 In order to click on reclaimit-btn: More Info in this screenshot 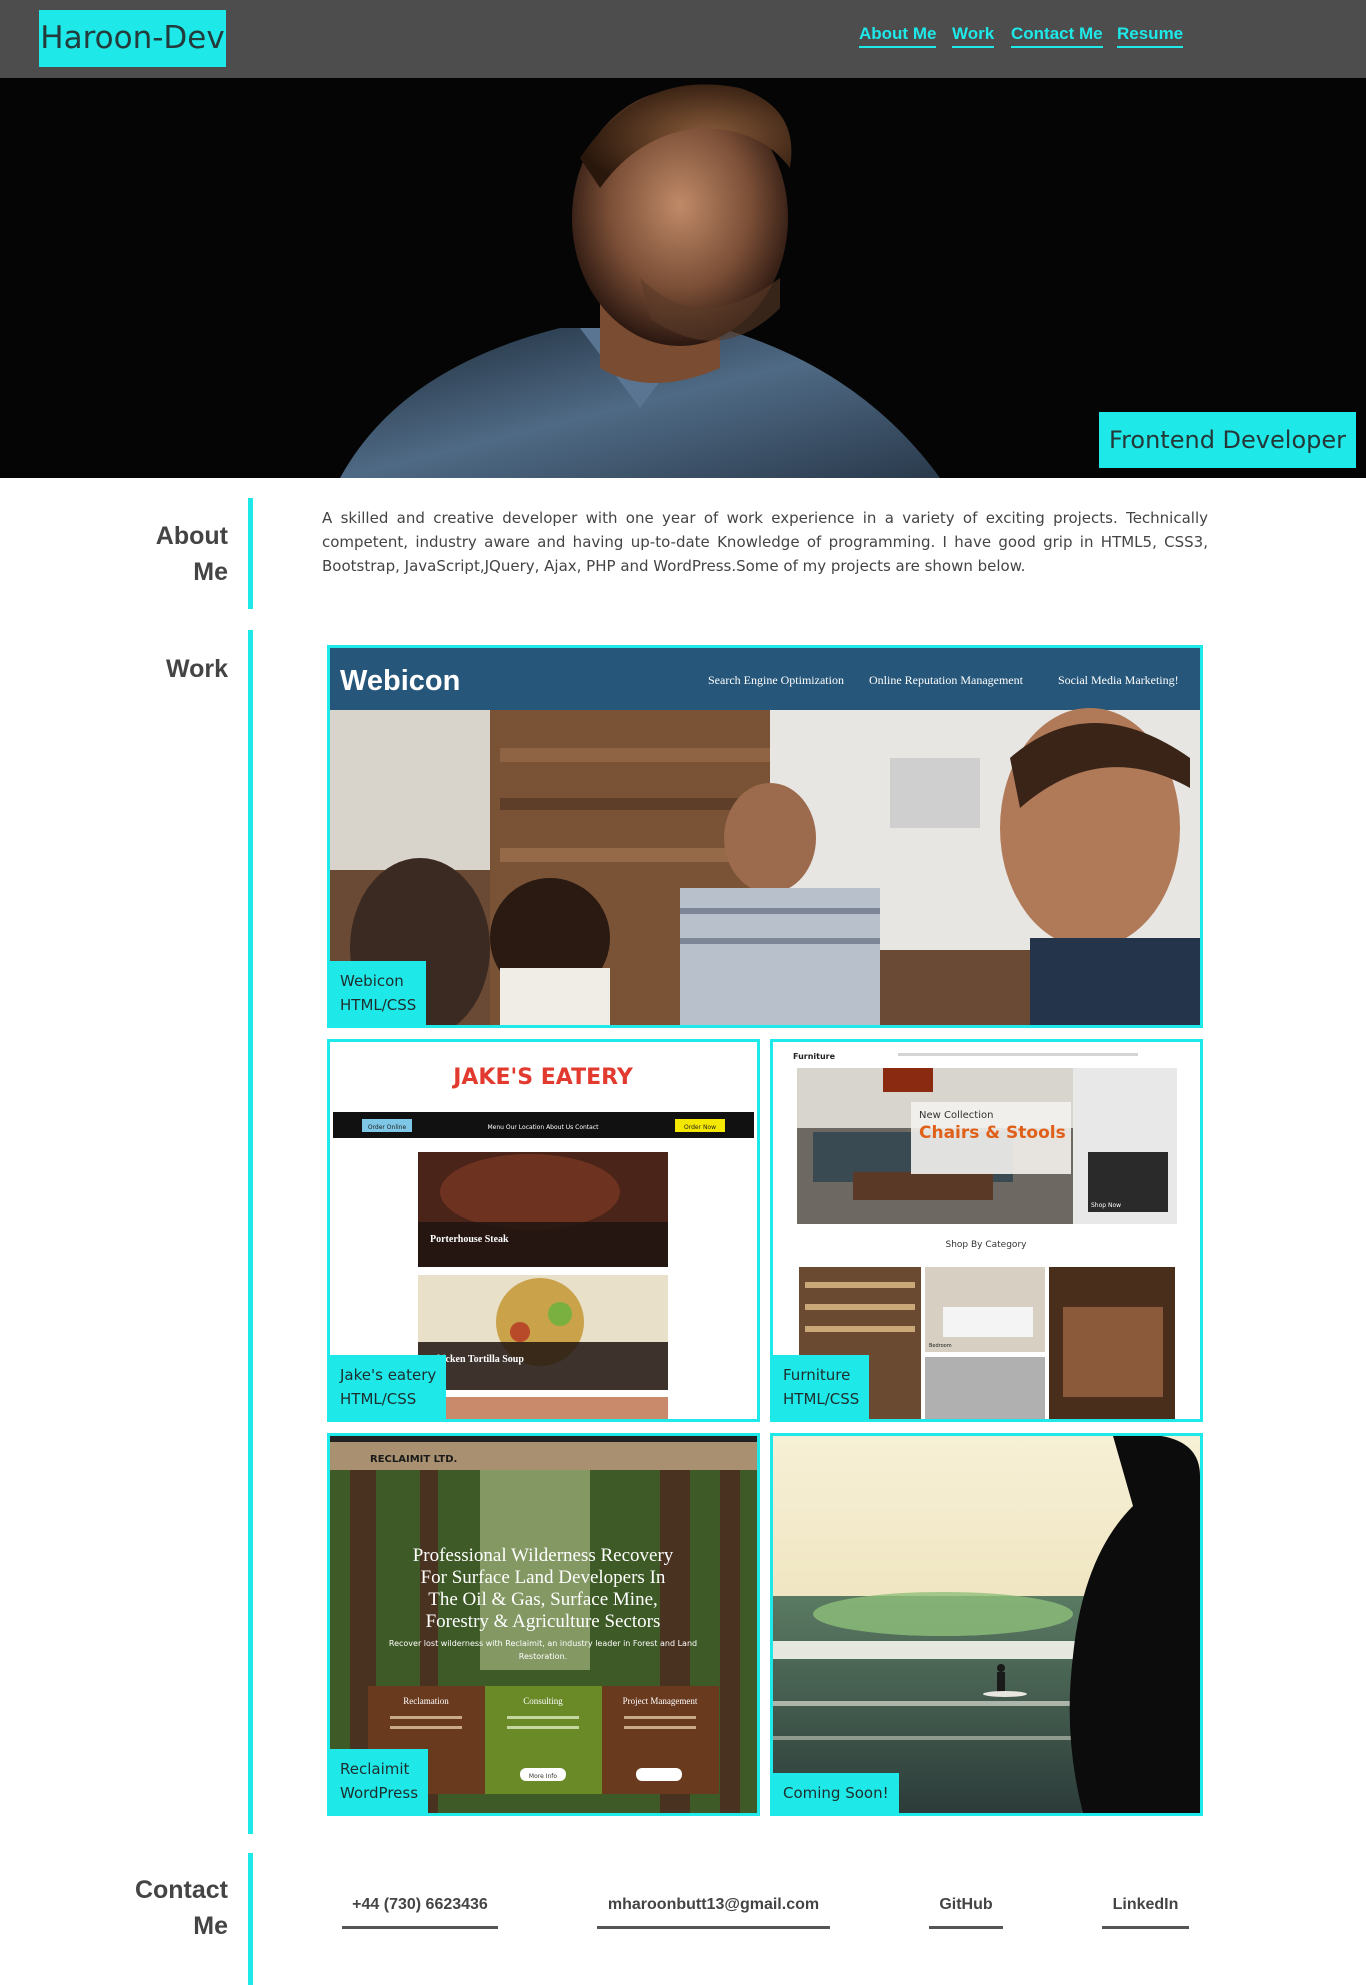, I will do `click(543, 1776)`.